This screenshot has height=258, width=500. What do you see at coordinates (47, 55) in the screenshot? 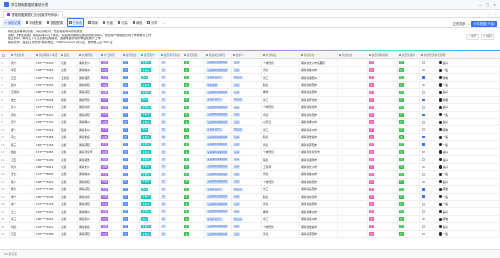
I see `column-header: 家庭联系人电话` at bounding box center [47, 55].